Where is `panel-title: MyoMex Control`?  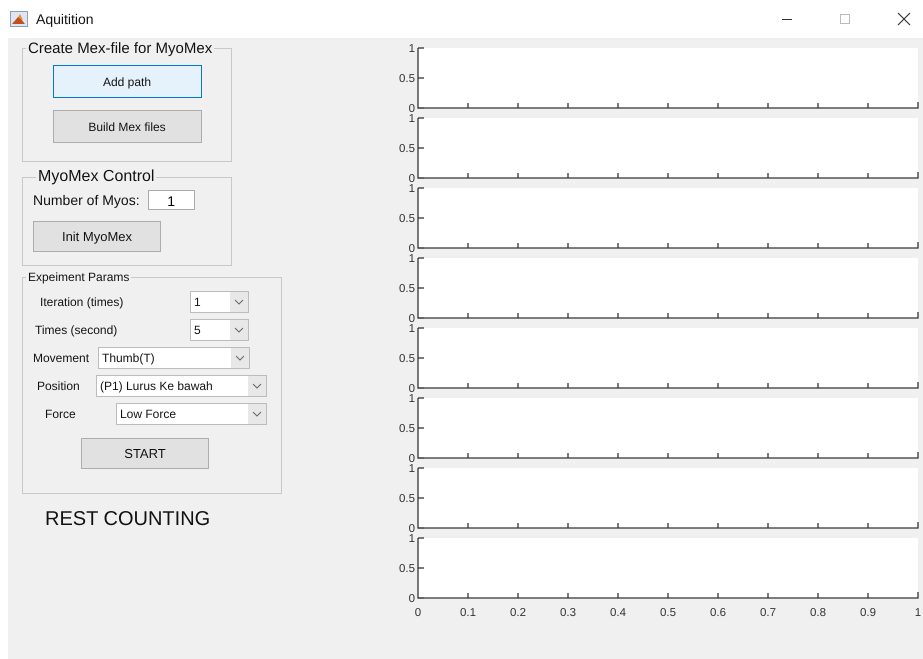
panel-title: MyoMex Control is located at coordinates (96, 177).